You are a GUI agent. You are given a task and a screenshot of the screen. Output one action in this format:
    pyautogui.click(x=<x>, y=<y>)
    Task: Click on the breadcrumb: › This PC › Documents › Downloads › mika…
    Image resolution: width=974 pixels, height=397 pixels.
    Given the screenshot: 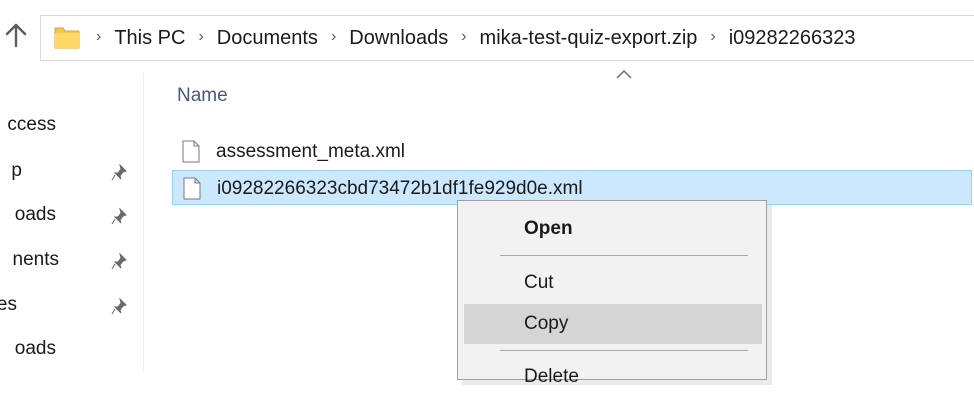 What is the action you would take?
    pyautogui.click(x=477, y=38)
    